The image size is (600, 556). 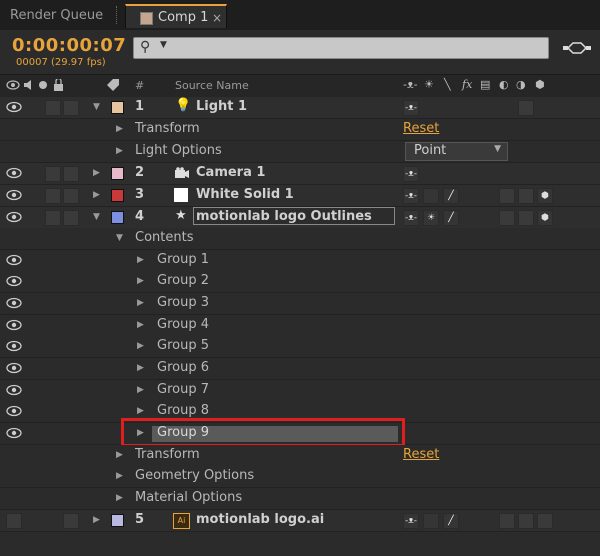 What do you see at coordinates (300, 391) in the screenshot?
I see `group-row: ▶ Group 7` at bounding box center [300, 391].